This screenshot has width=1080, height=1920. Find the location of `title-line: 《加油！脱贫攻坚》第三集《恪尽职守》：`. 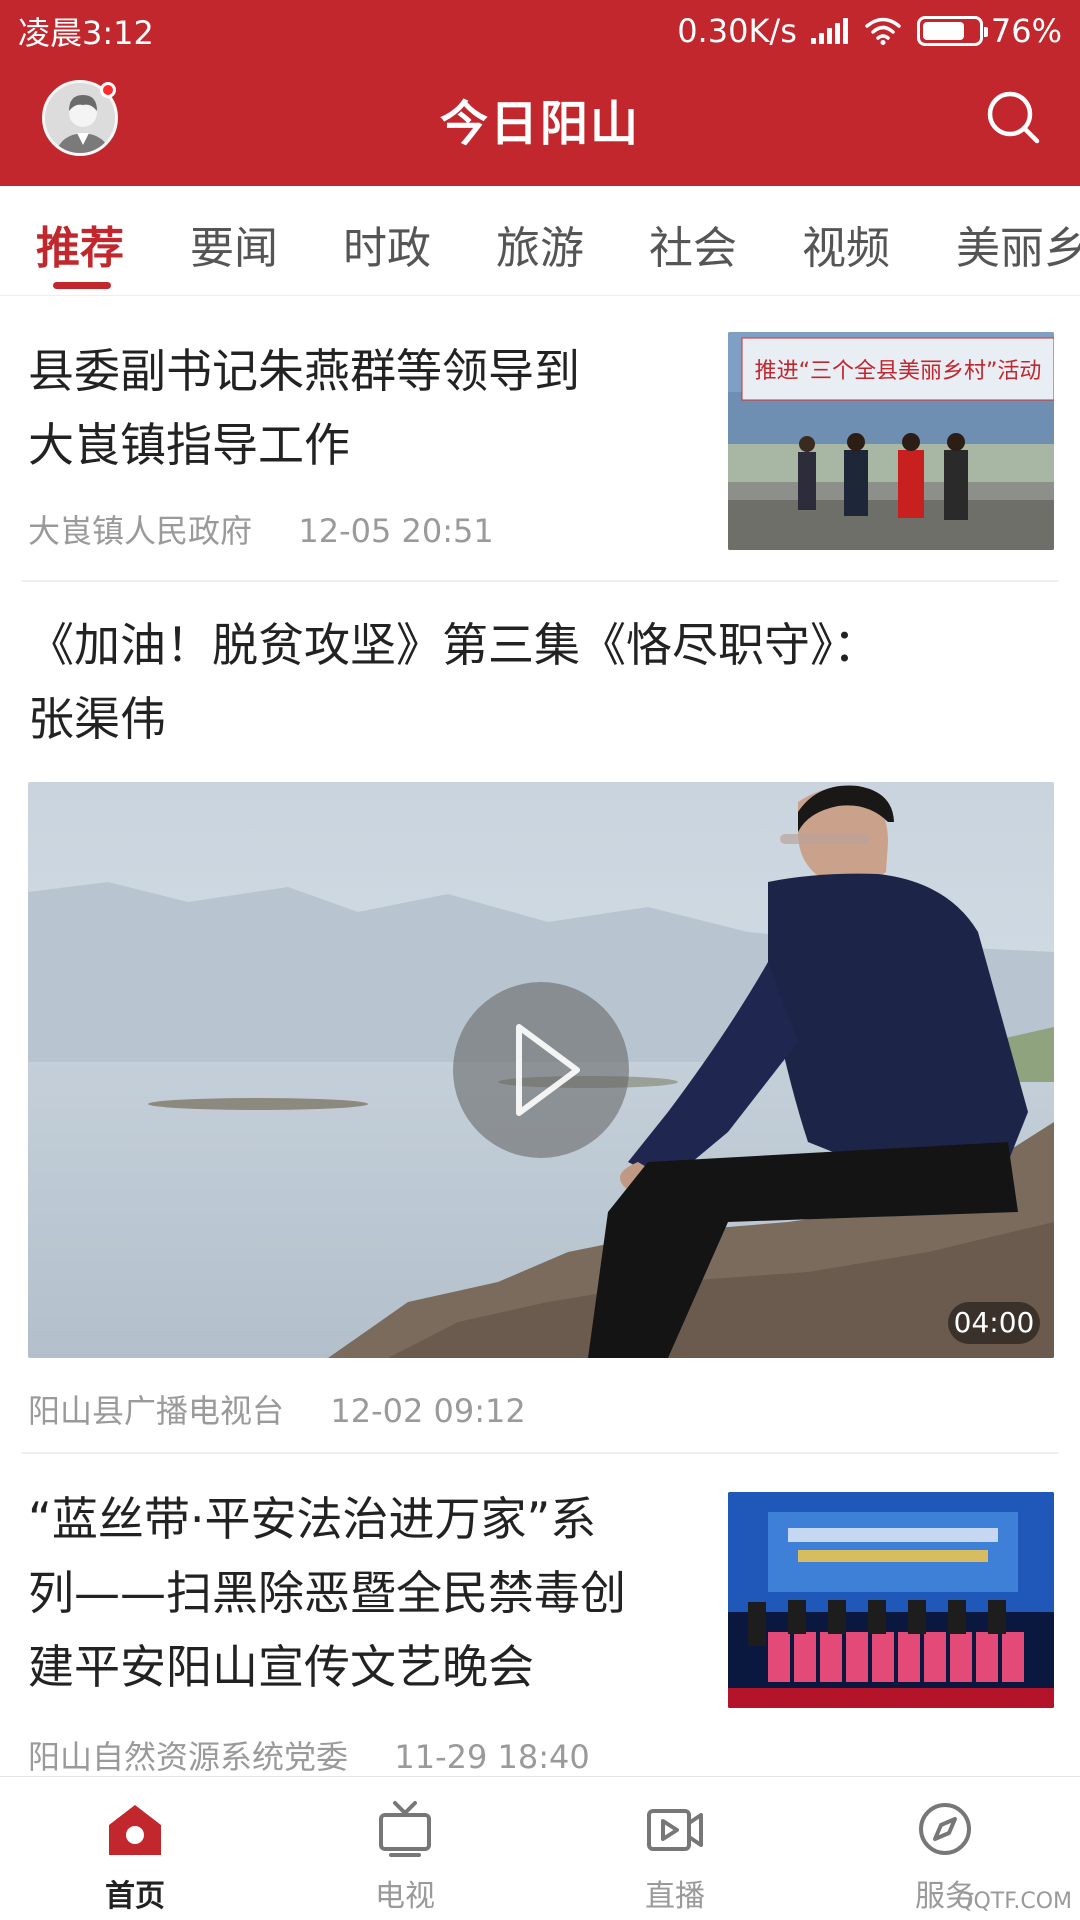

title-line: 《加油！脱贫攻坚》第三集《恪尽职守》： is located at coordinates (453, 645).